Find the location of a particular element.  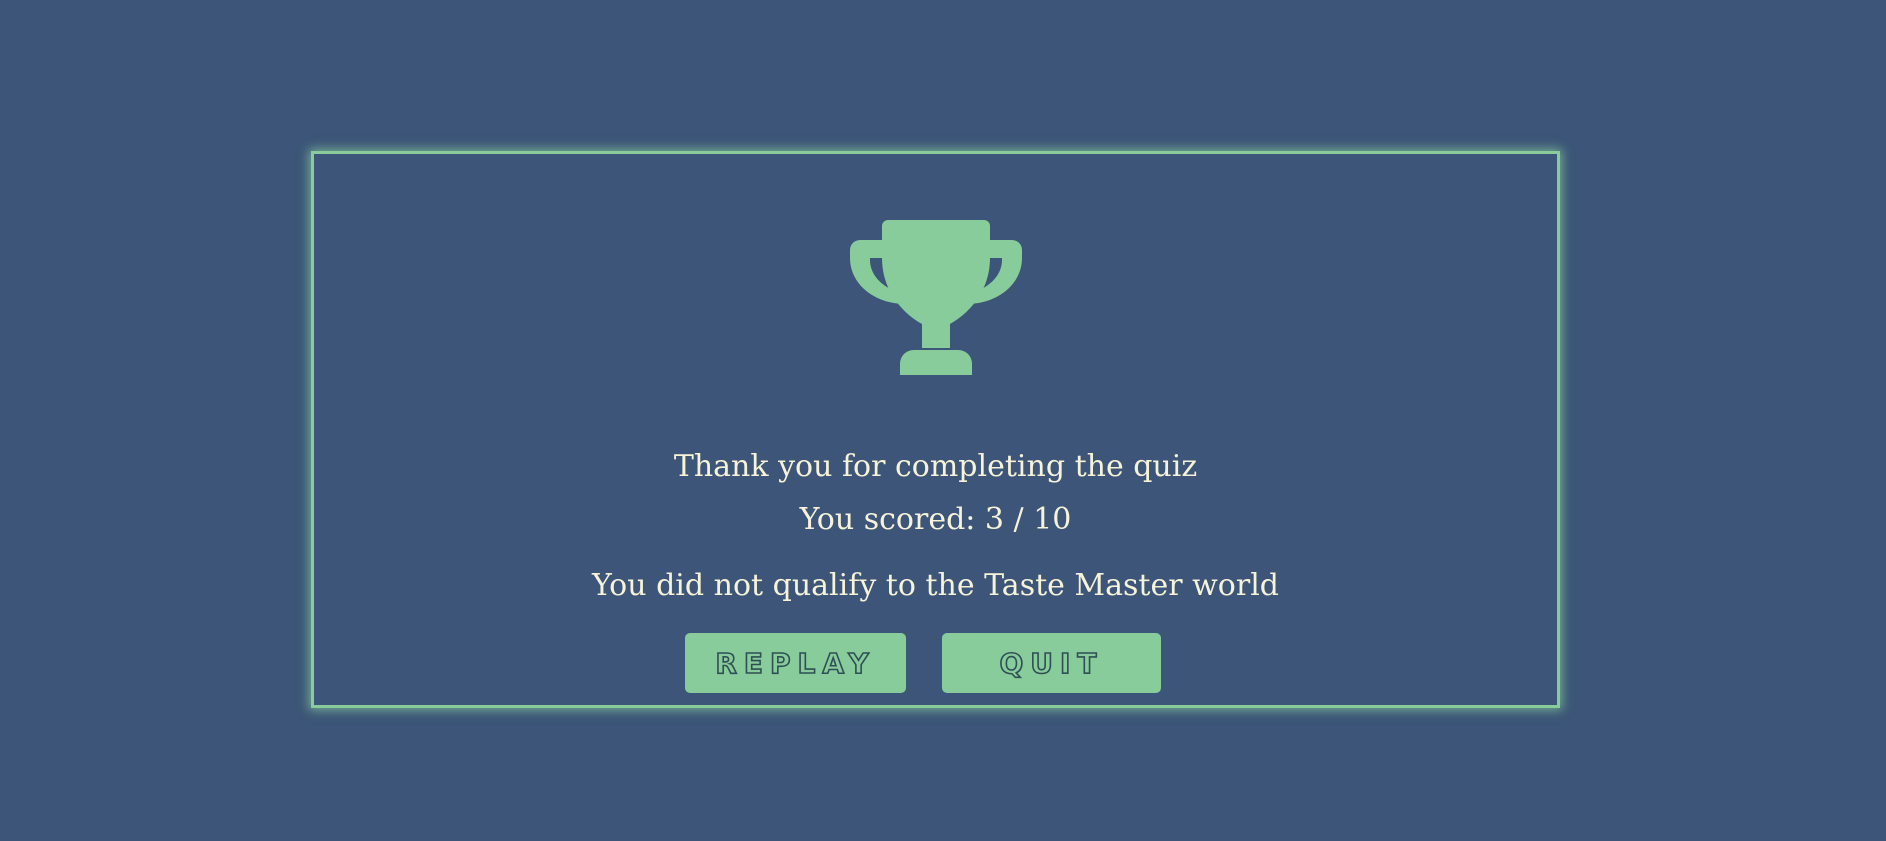

trophy-icon is located at coordinates (936, 297).